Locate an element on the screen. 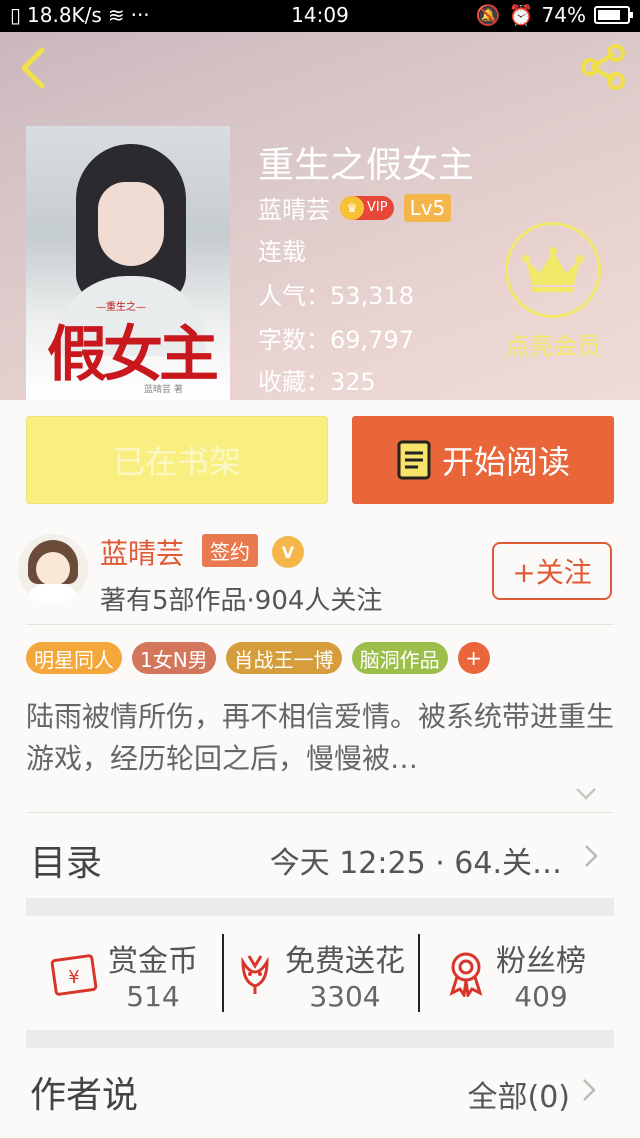 The width and height of the screenshot is (640, 1138). favorites: 收藏：325 is located at coordinates (317, 382).